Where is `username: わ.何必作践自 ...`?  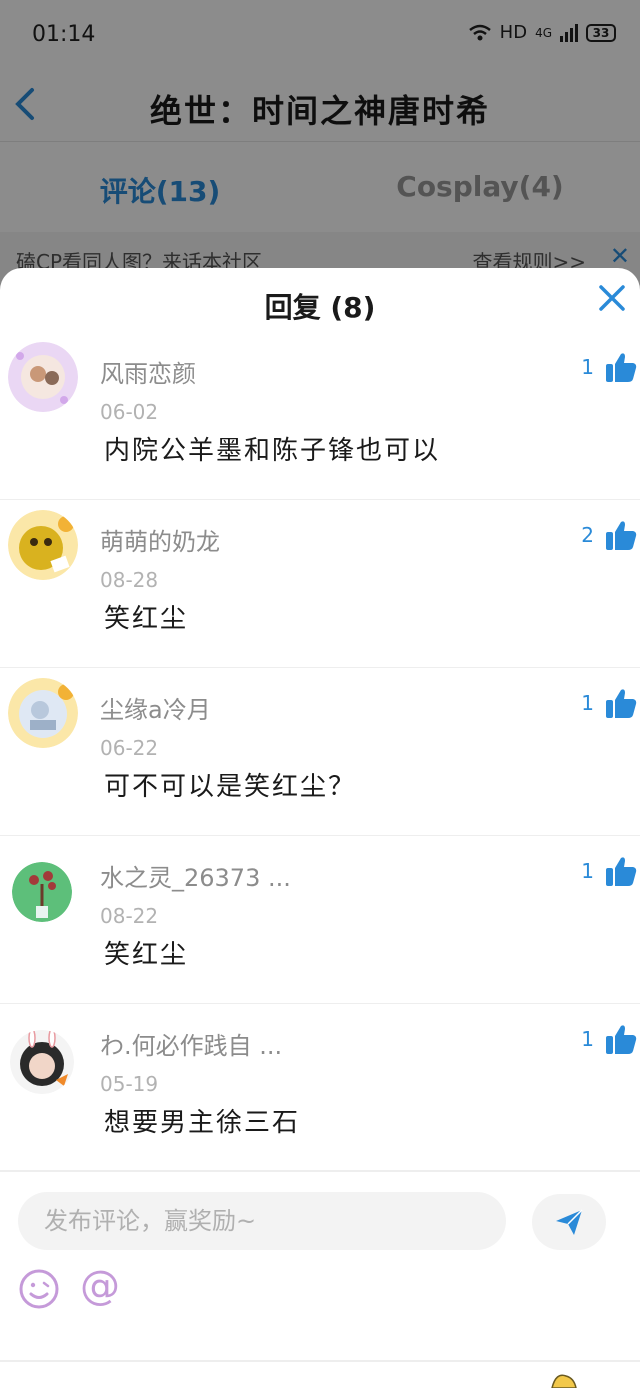 username: わ.何必作践自 ... is located at coordinates (191, 1043).